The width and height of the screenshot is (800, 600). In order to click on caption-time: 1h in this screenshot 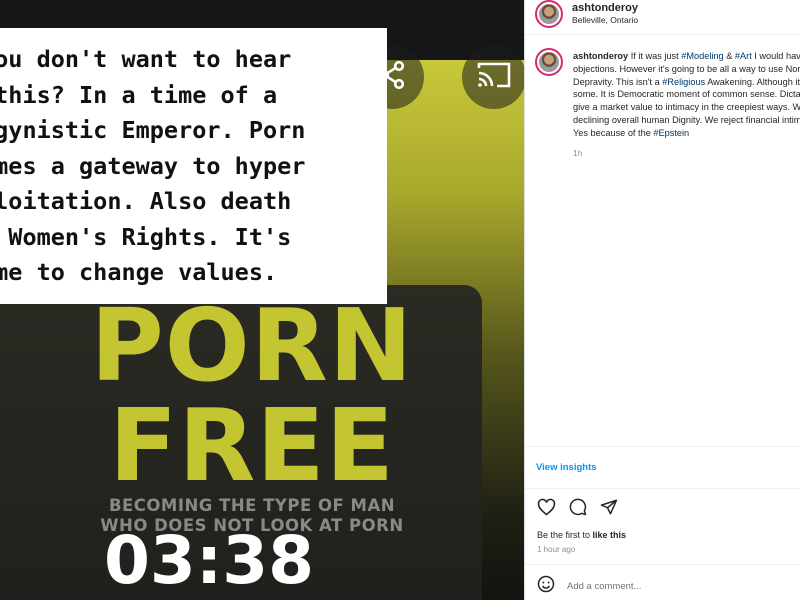, I will do `click(578, 153)`.